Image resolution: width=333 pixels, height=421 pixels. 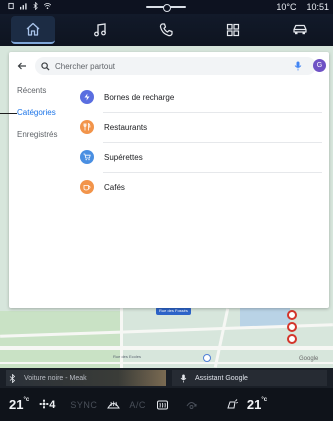 I want to click on driver-temperature-value: 21, so click(x=16, y=404).